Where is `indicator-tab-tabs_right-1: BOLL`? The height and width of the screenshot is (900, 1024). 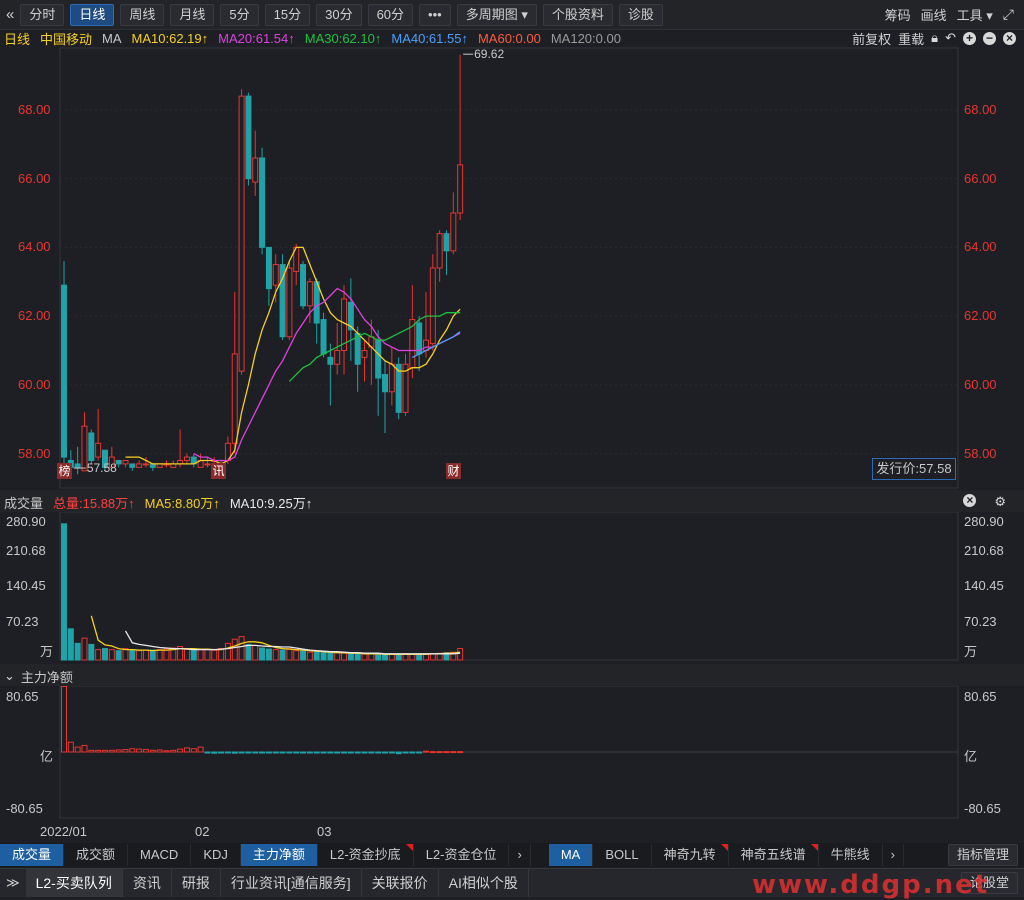
indicator-tab-tabs_right-1: BOLL is located at coordinates (622, 855).